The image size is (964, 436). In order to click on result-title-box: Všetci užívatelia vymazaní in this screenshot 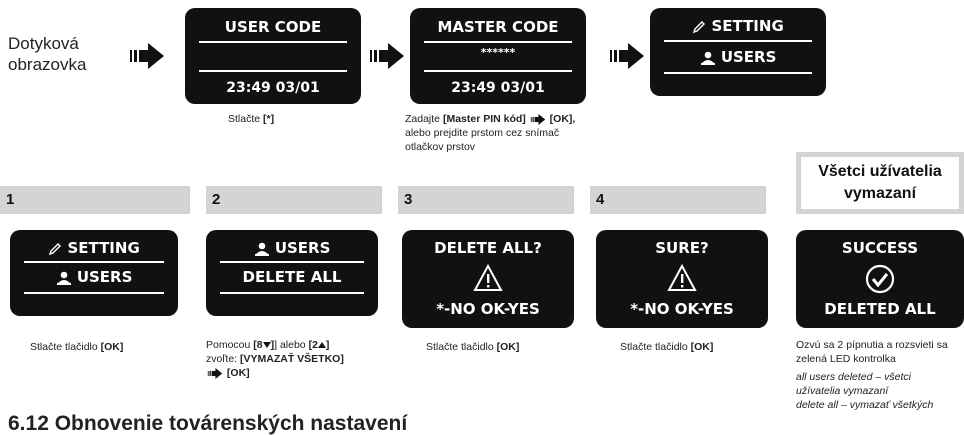, I will do `click(880, 183)`.